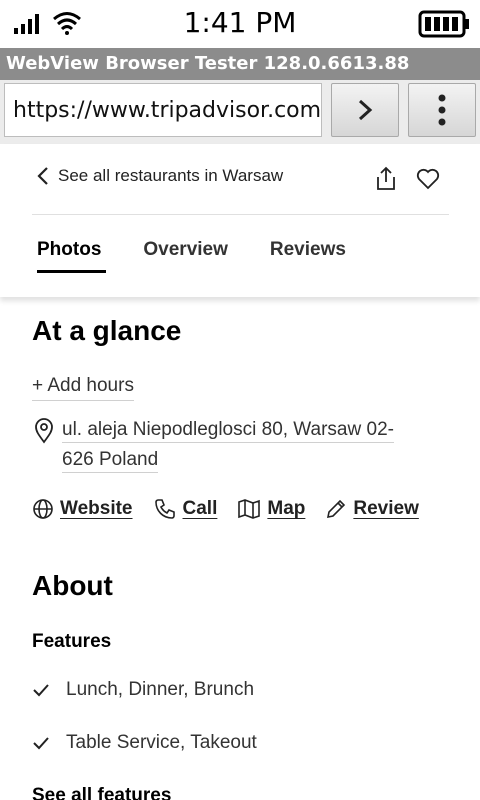 The height and width of the screenshot is (800, 480). I want to click on go-button, so click(365, 110).